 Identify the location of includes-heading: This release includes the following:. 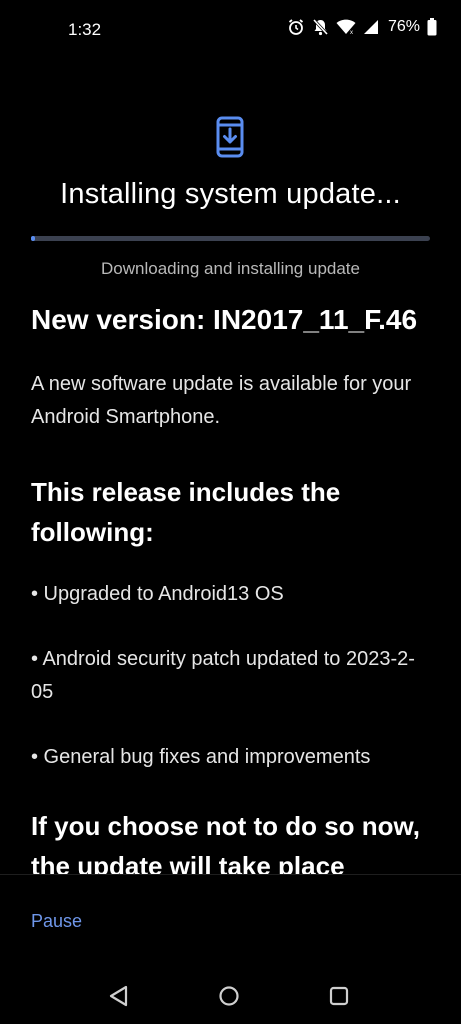
(186, 512).